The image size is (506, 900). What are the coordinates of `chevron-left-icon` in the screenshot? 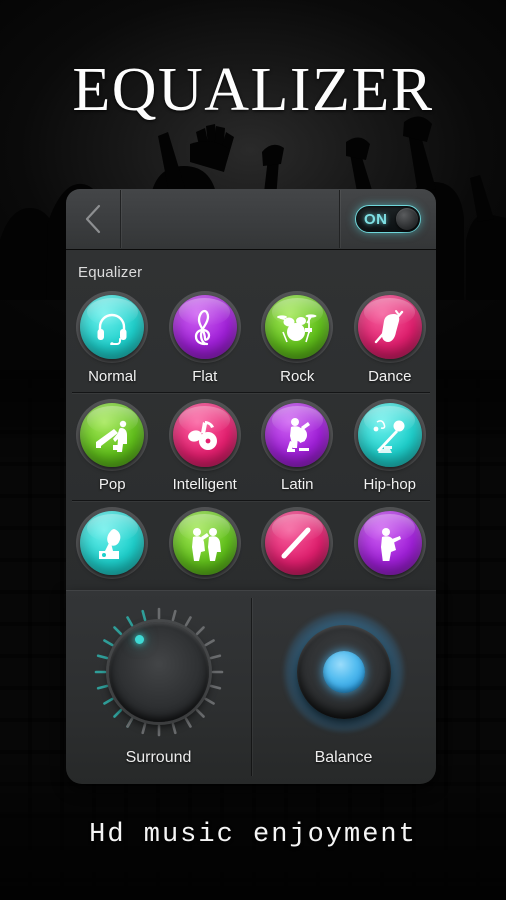 It's located at (93, 219).